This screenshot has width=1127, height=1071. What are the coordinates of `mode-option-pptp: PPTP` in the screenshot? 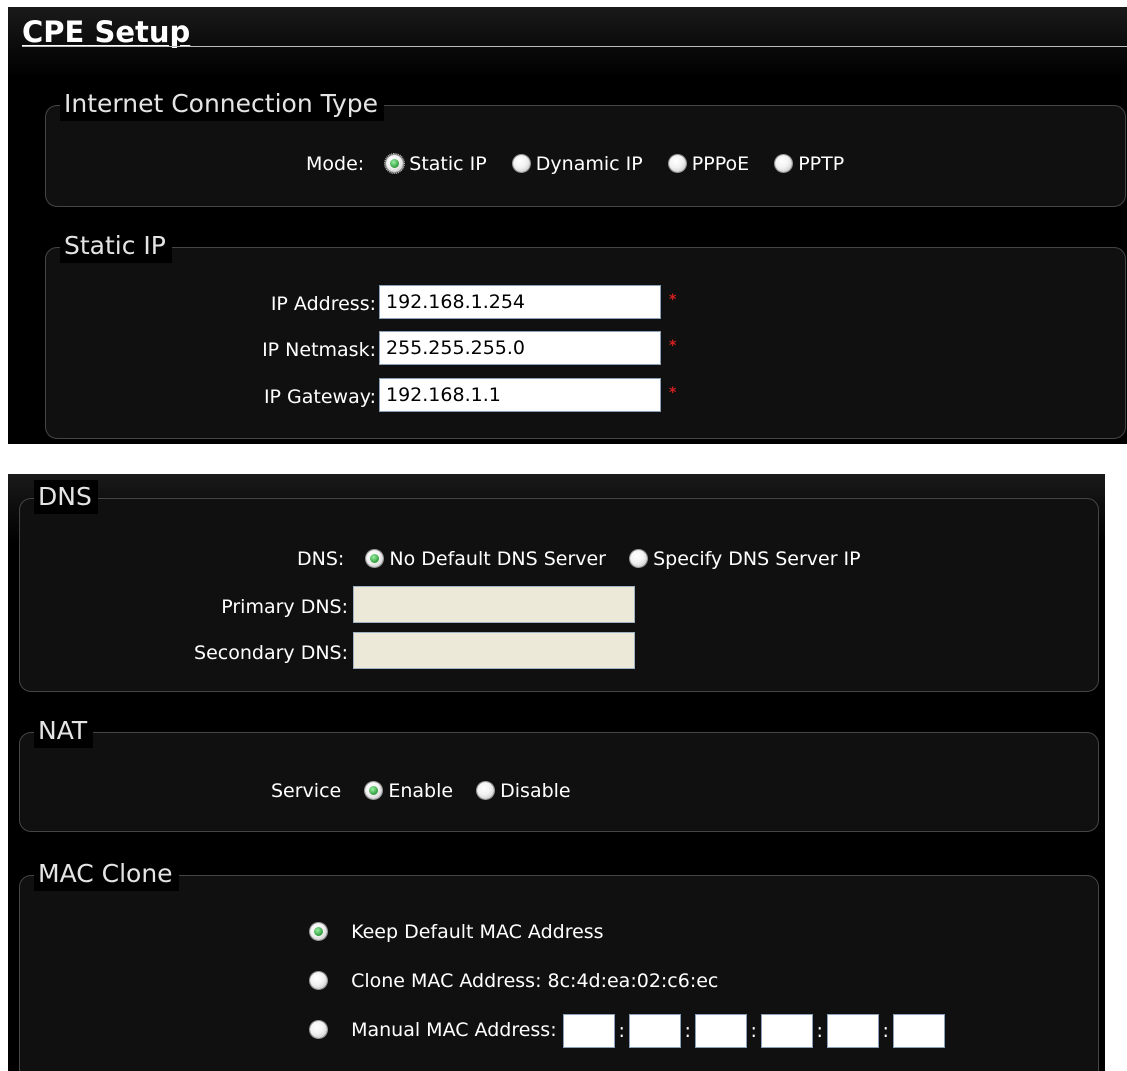 It's located at (809, 164).